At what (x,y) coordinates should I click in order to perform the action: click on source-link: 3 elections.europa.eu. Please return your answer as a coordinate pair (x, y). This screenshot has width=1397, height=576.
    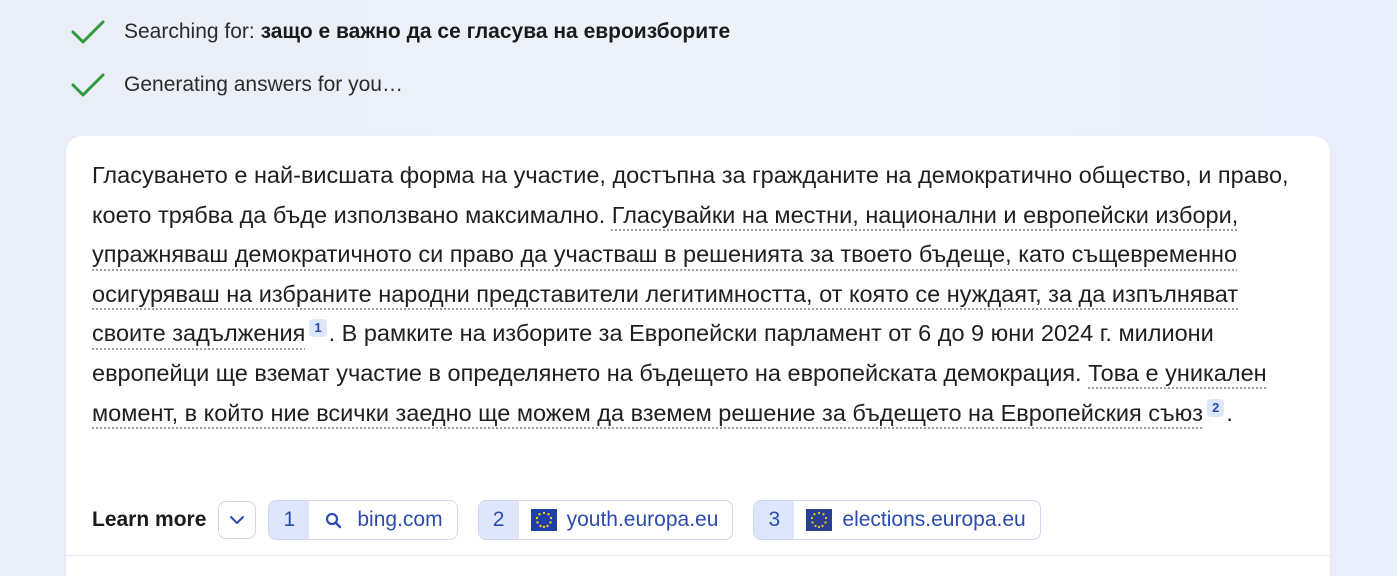
    Looking at the image, I should click on (897, 520).